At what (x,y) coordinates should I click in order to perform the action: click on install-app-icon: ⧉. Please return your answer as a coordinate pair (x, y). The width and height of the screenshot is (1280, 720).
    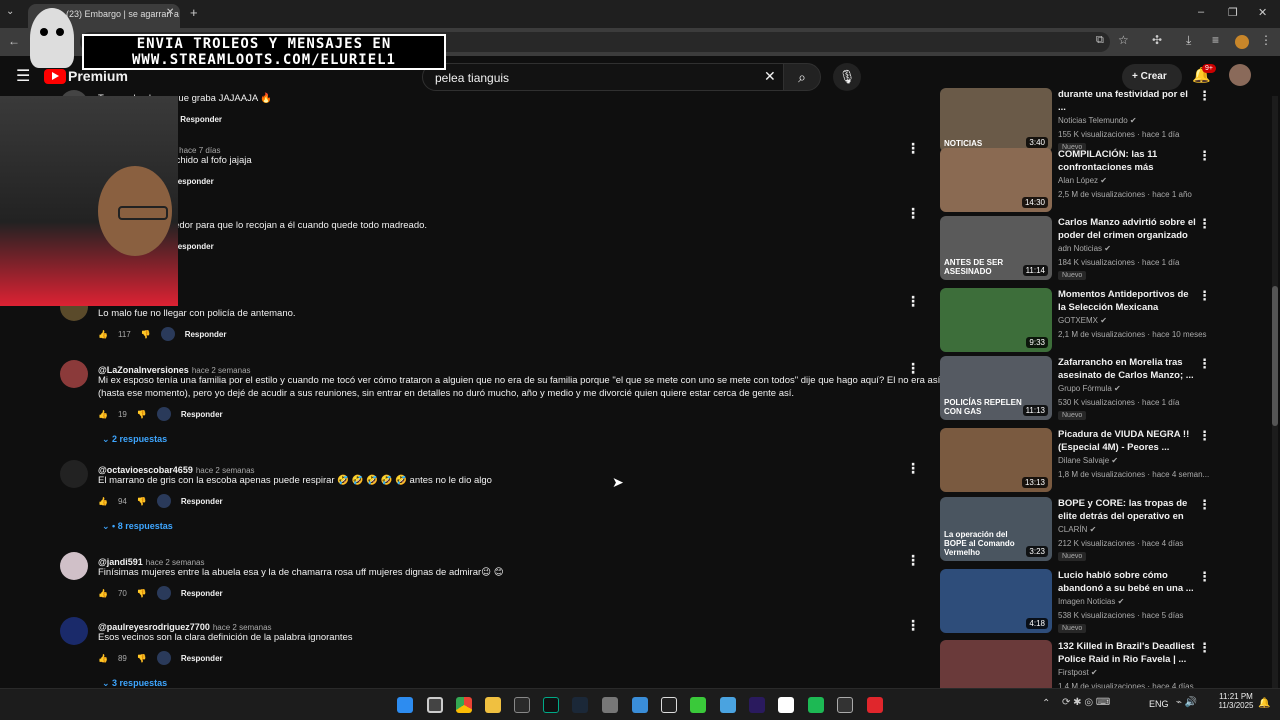
    Looking at the image, I should click on (1100, 40).